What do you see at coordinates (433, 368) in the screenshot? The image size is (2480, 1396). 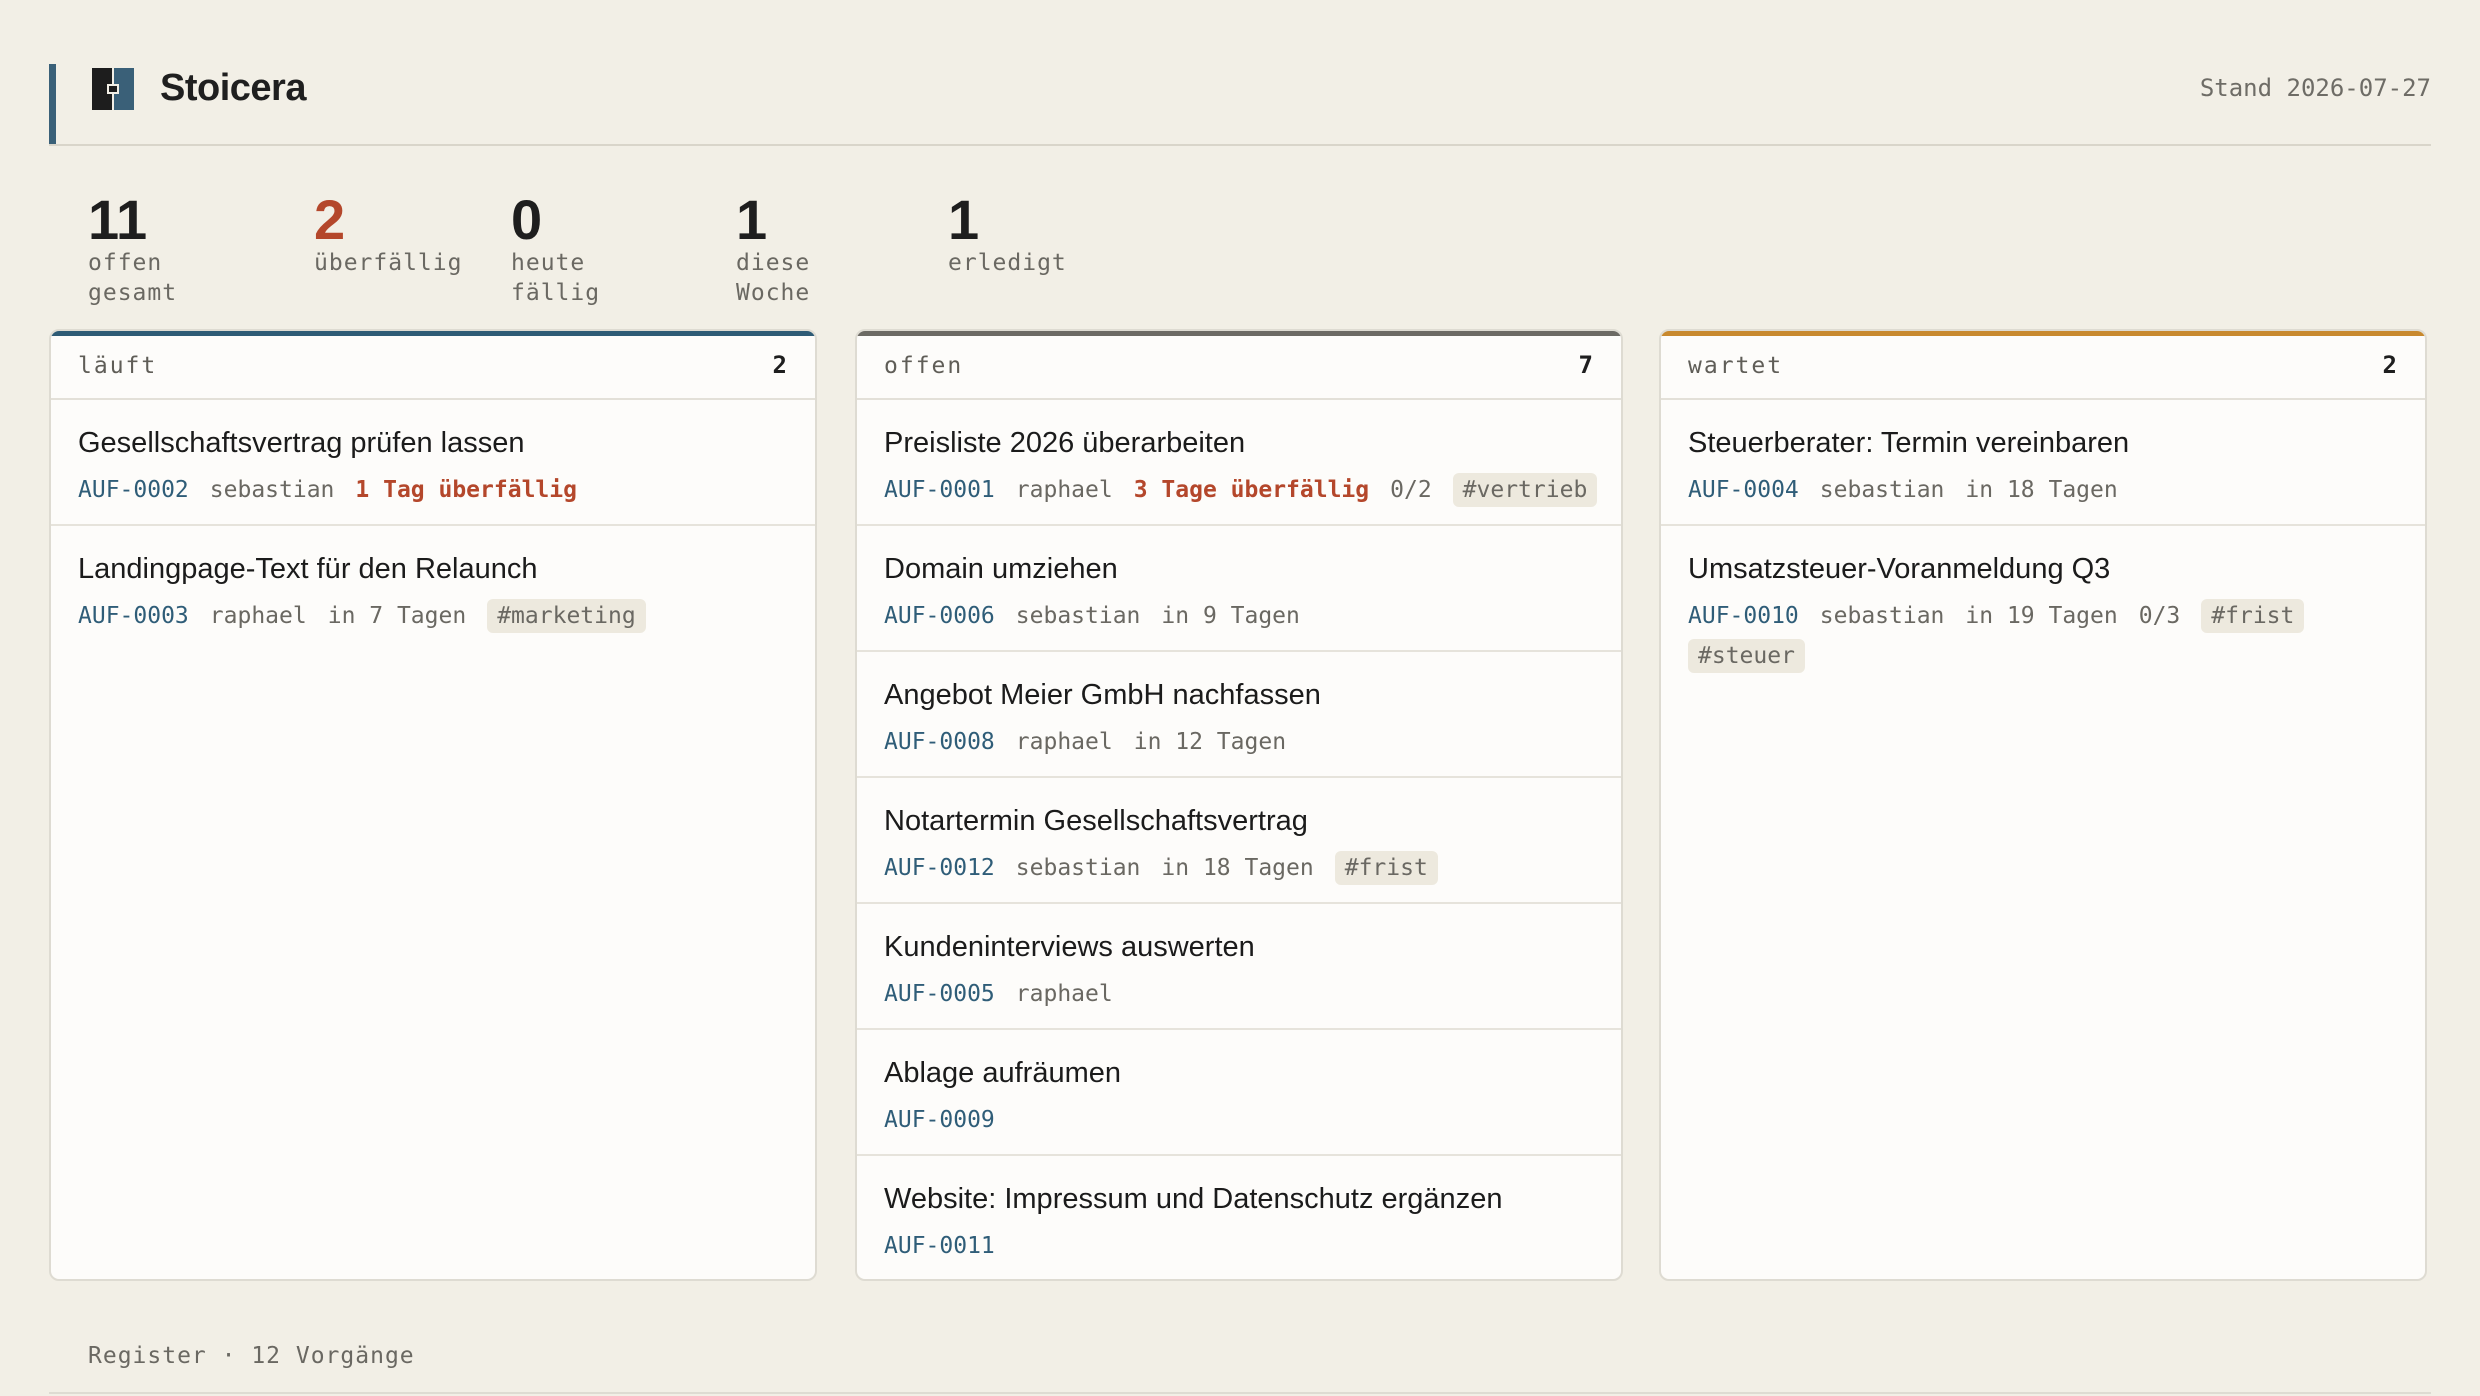 I see `column-header: läuft 2` at bounding box center [433, 368].